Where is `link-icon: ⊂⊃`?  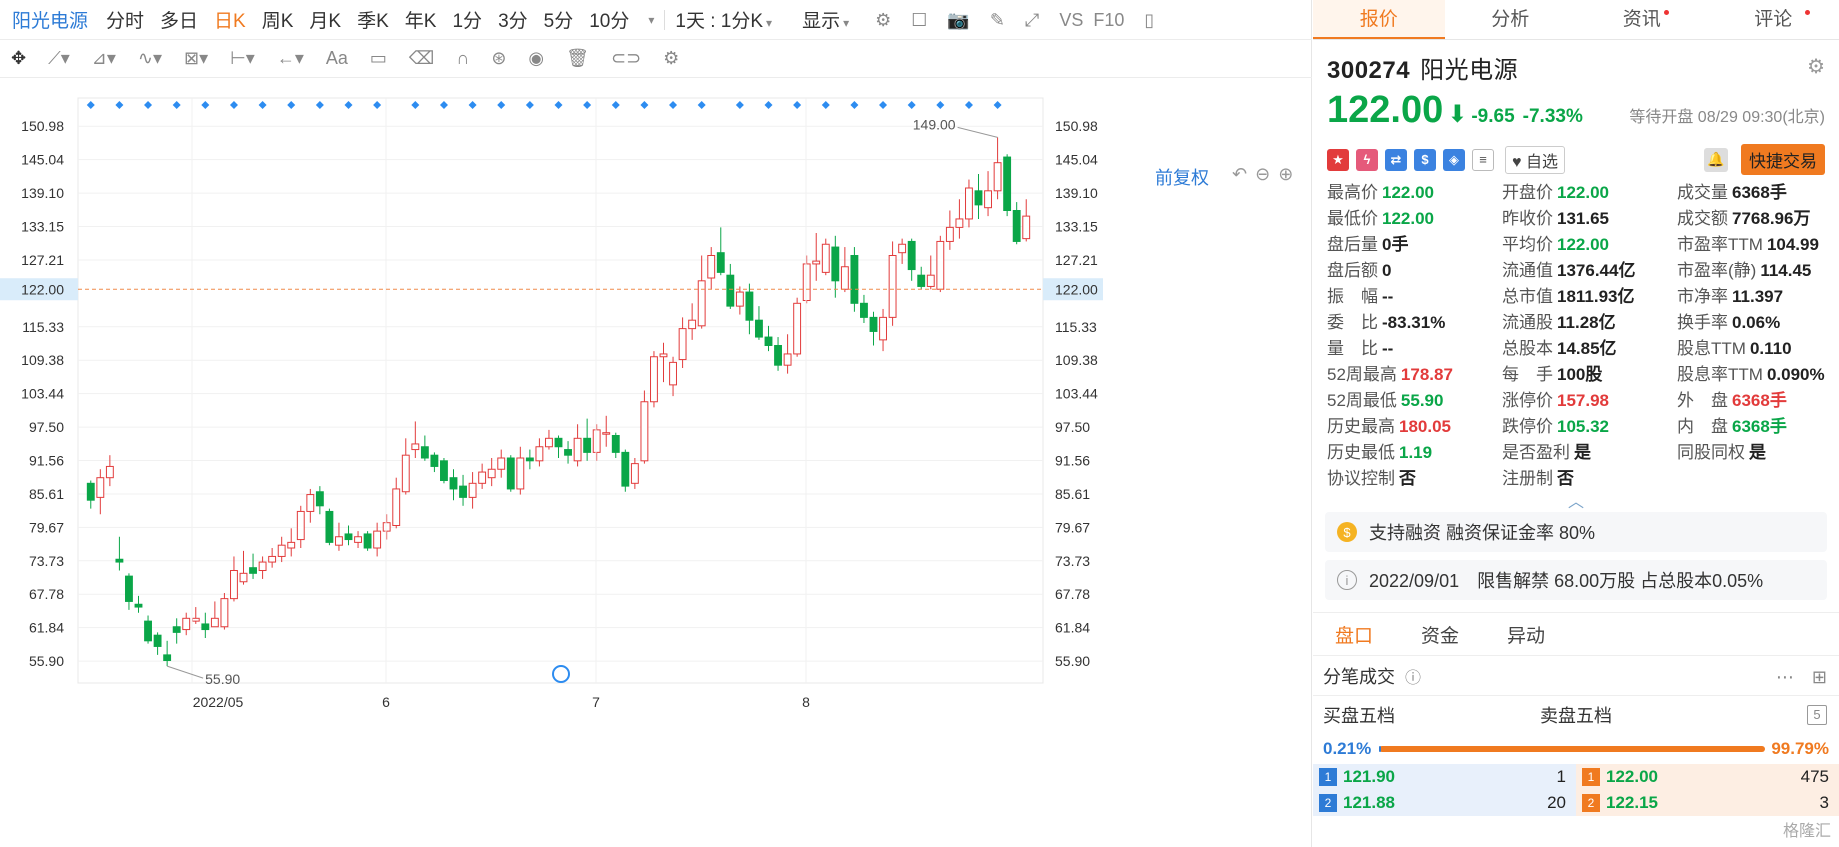 link-icon: ⊂⊃ is located at coordinates (626, 58).